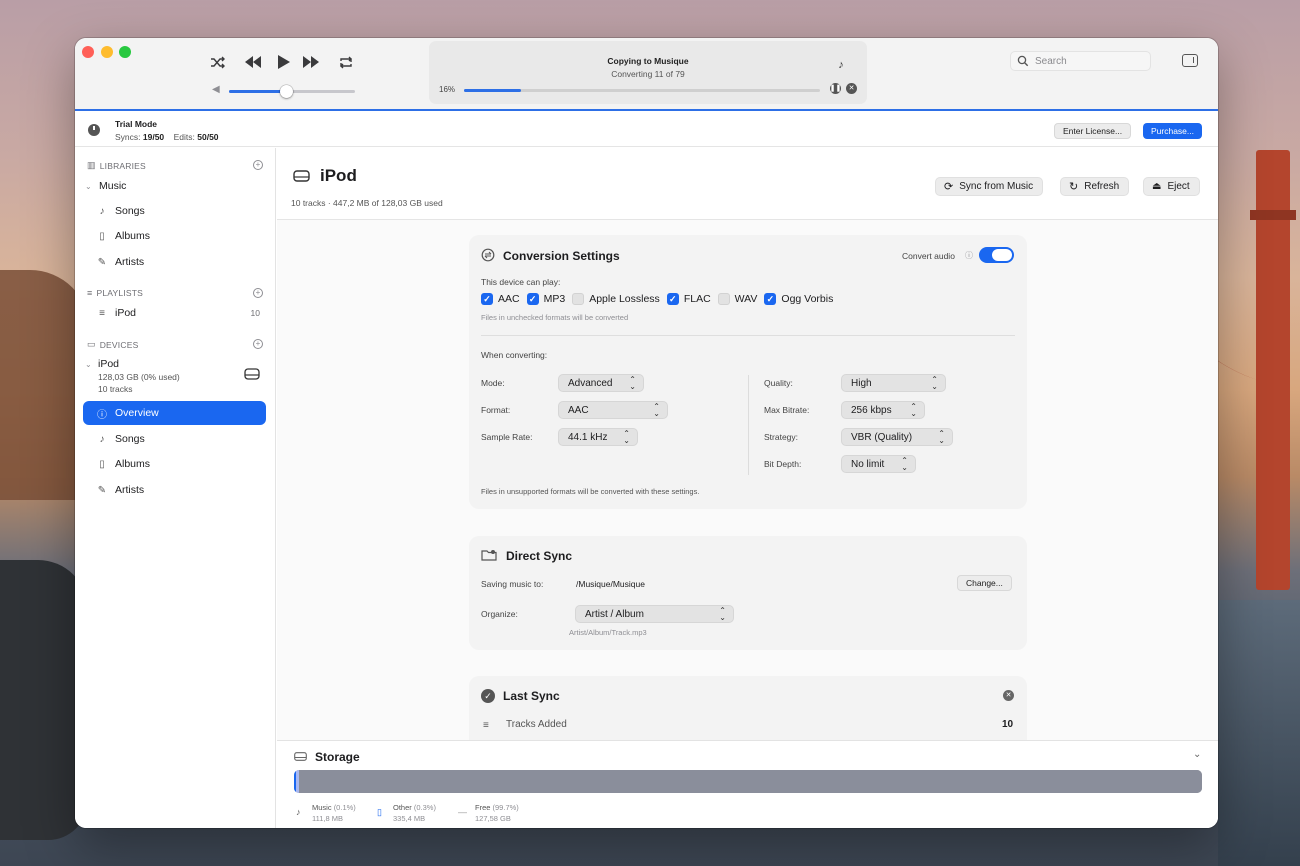 Image resolution: width=1300 pixels, height=866 pixels. I want to click on organize-select: Artist / Album ⌃ ⌄, so click(654, 614).